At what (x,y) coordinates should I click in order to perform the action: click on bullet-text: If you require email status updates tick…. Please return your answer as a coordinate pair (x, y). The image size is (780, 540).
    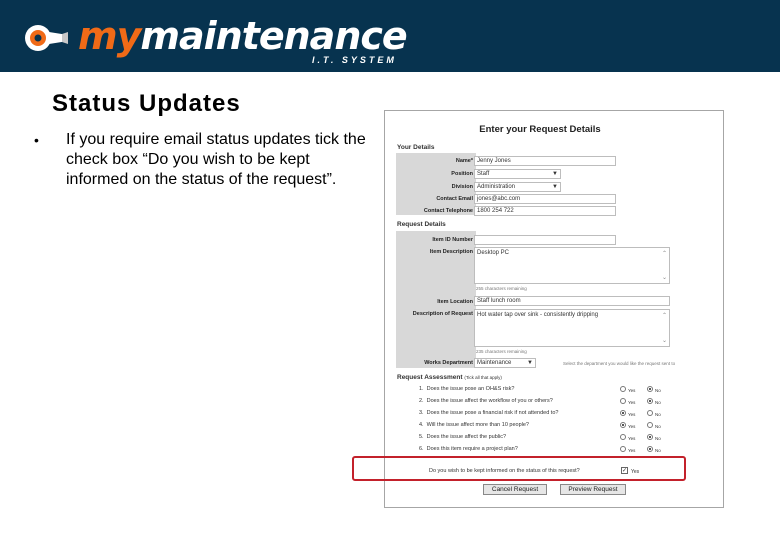
    Looking at the image, I should click on (216, 159).